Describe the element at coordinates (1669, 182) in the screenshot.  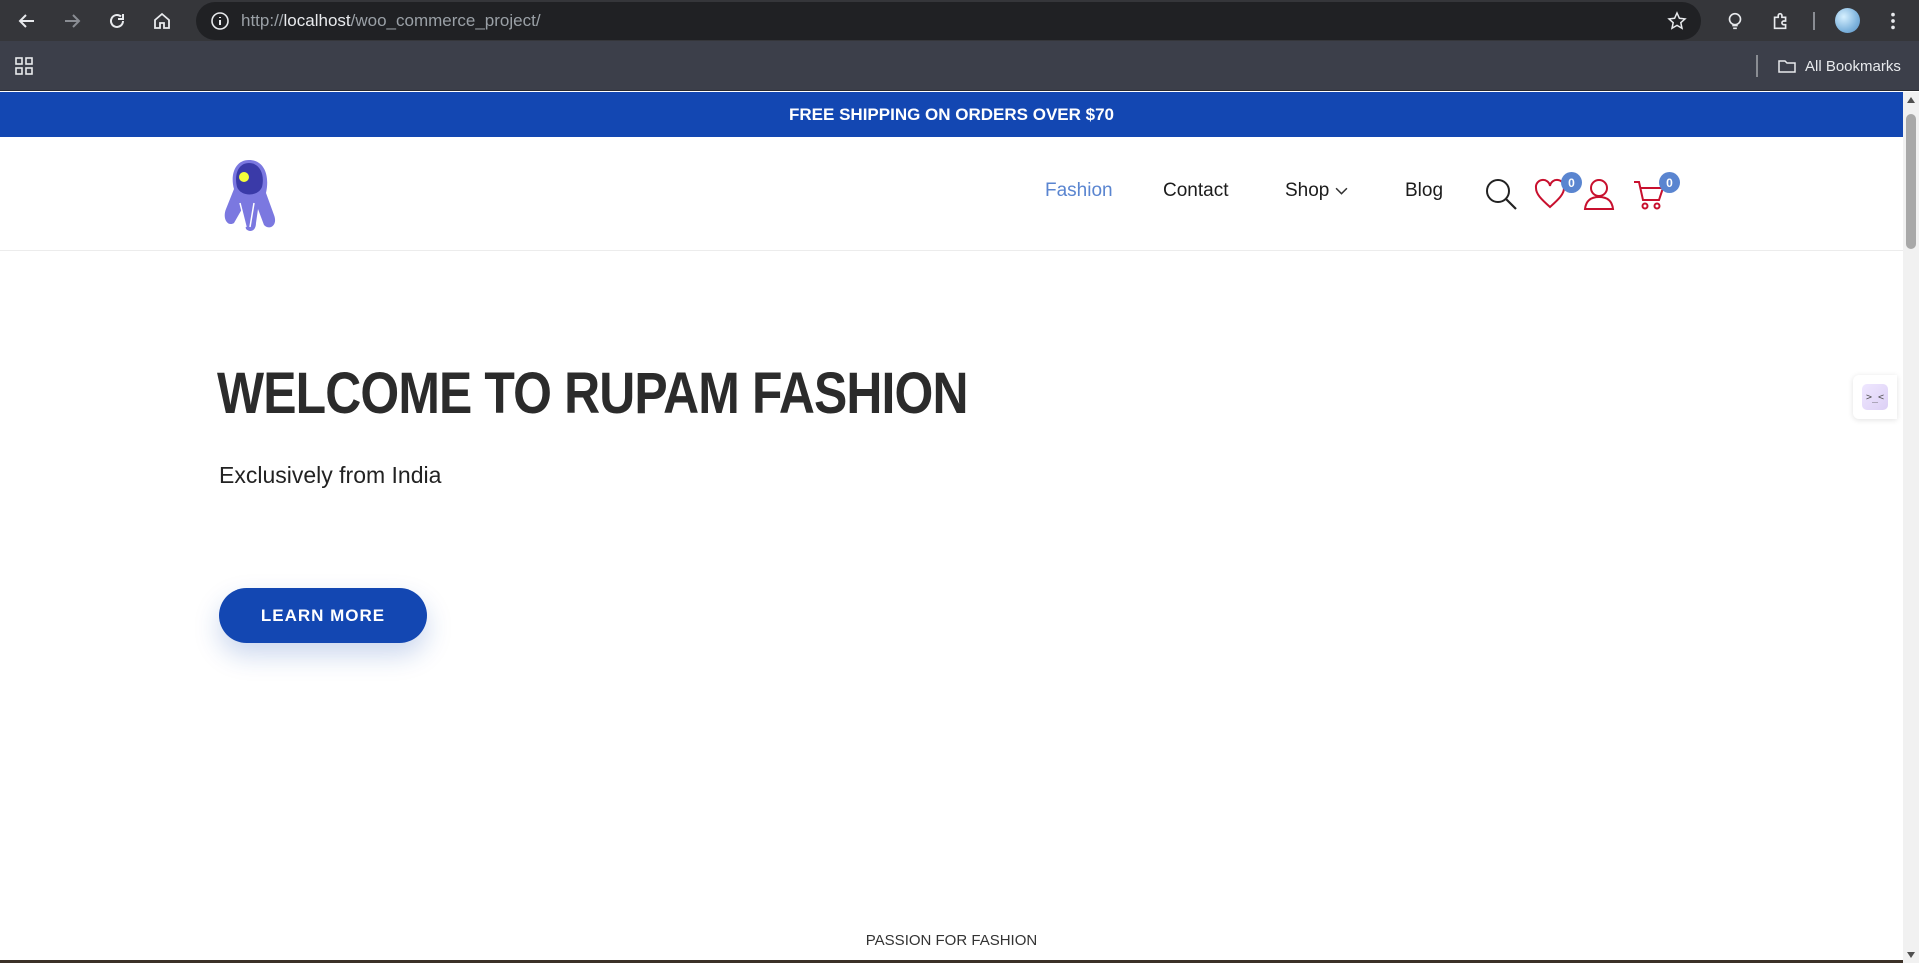
I see `cart-count-badge: 0` at that location.